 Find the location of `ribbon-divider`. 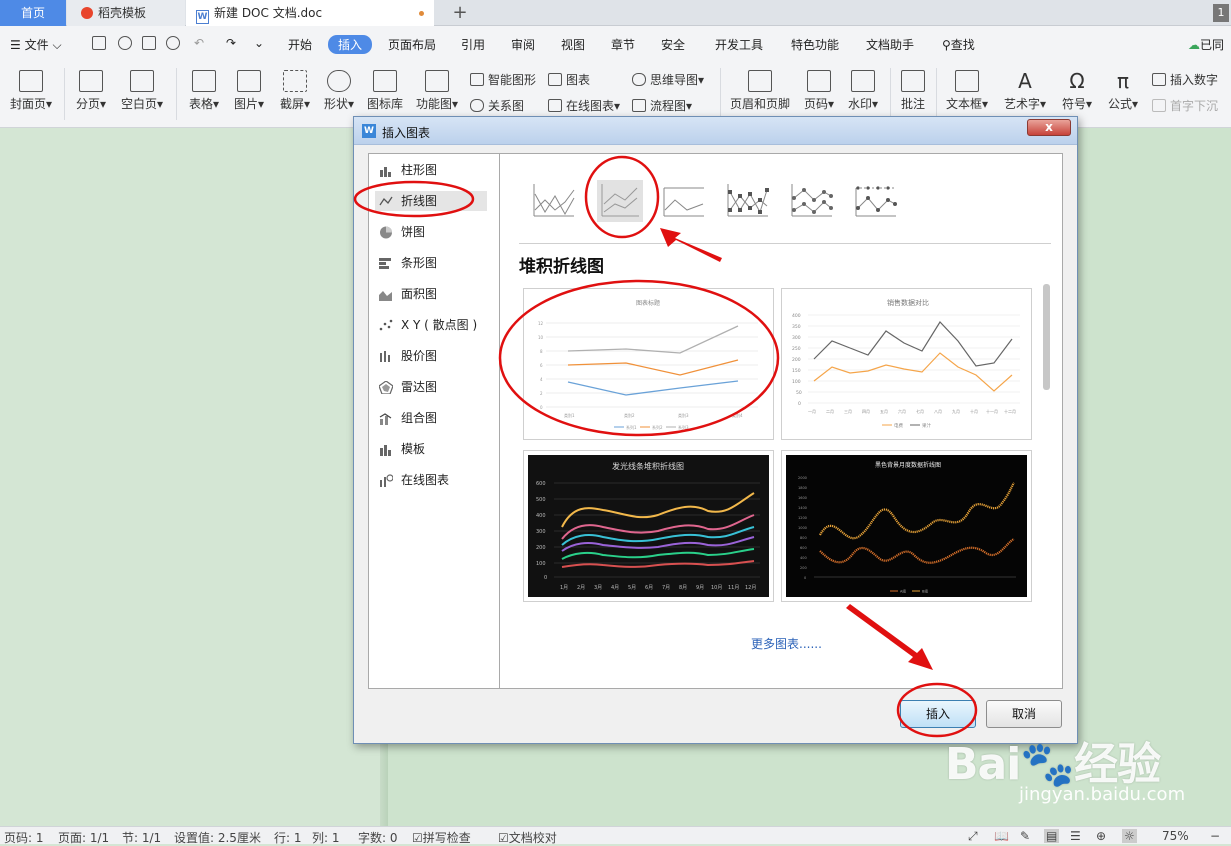

ribbon-divider is located at coordinates (64, 94).